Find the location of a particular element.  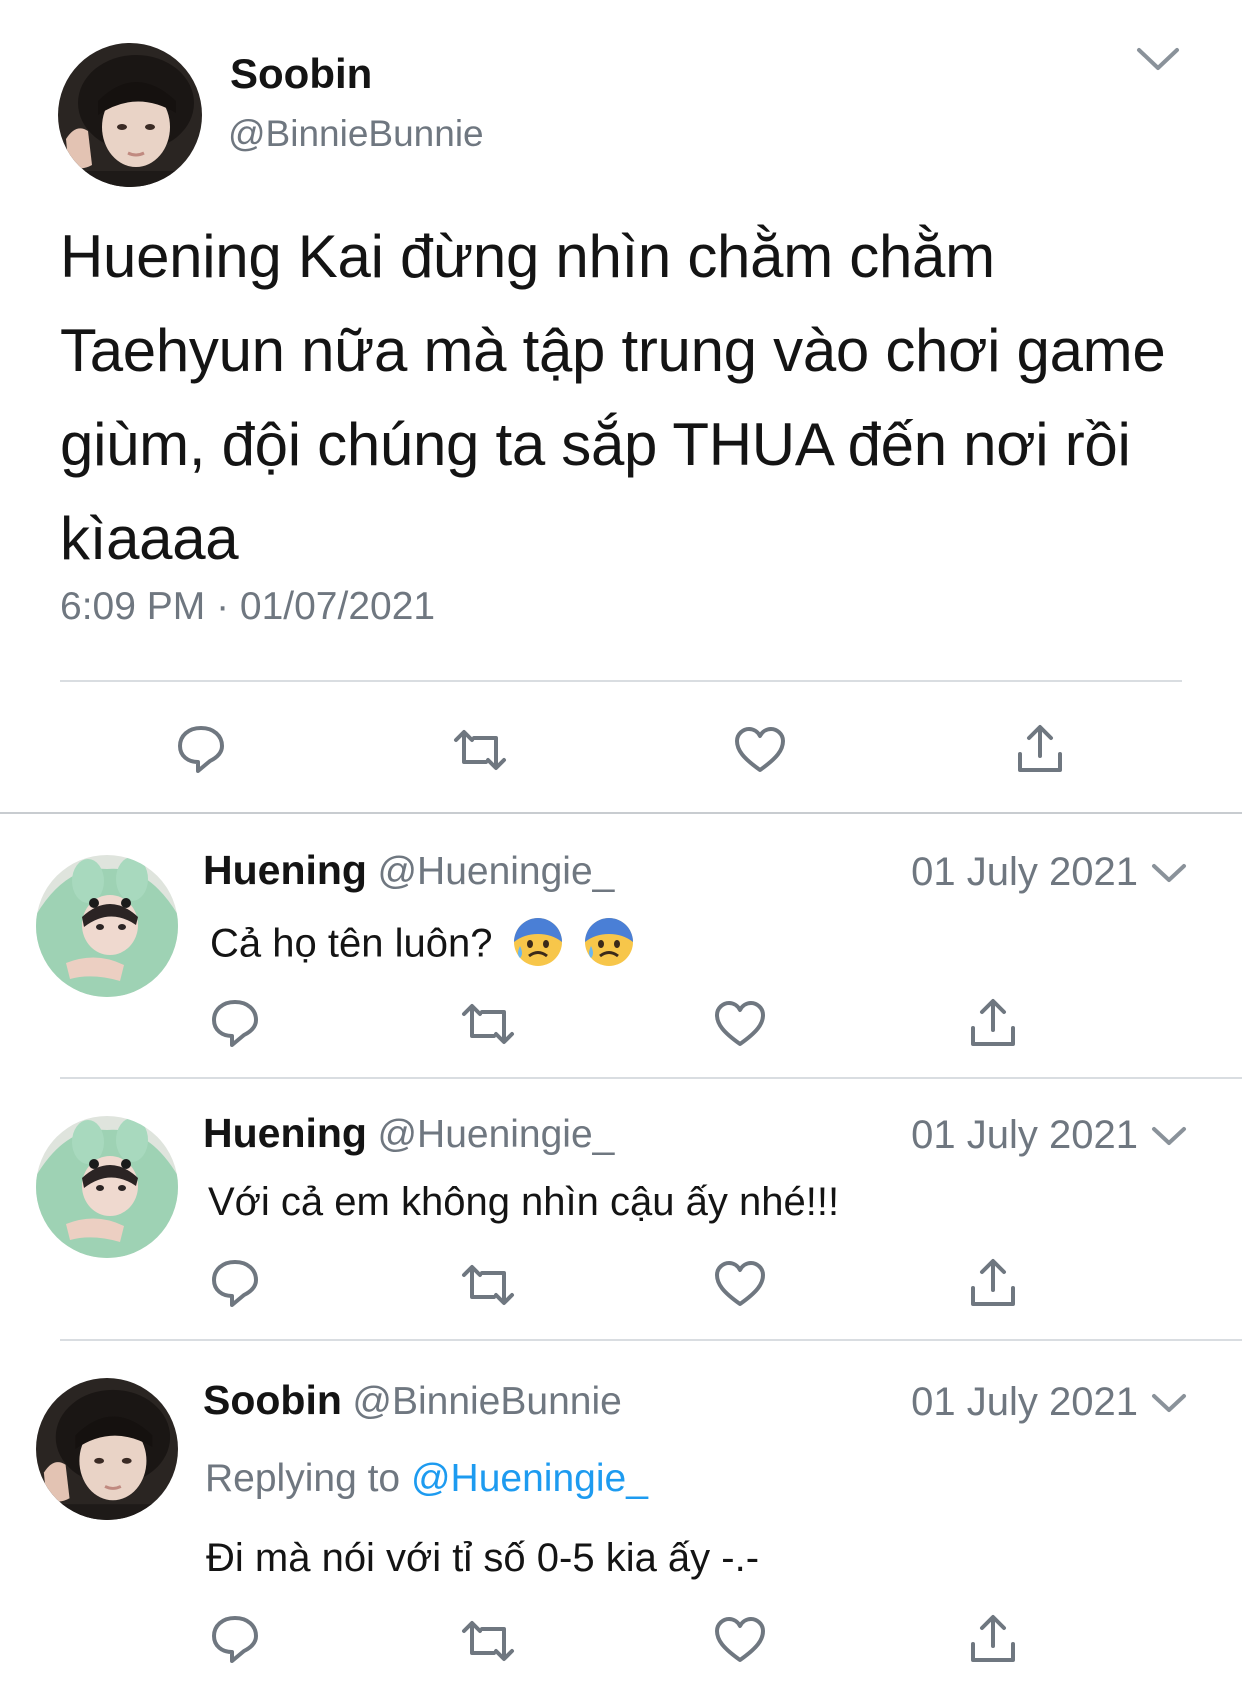

reply-text-row: Cả họ tên luôn? is located at coordinates (422, 945).